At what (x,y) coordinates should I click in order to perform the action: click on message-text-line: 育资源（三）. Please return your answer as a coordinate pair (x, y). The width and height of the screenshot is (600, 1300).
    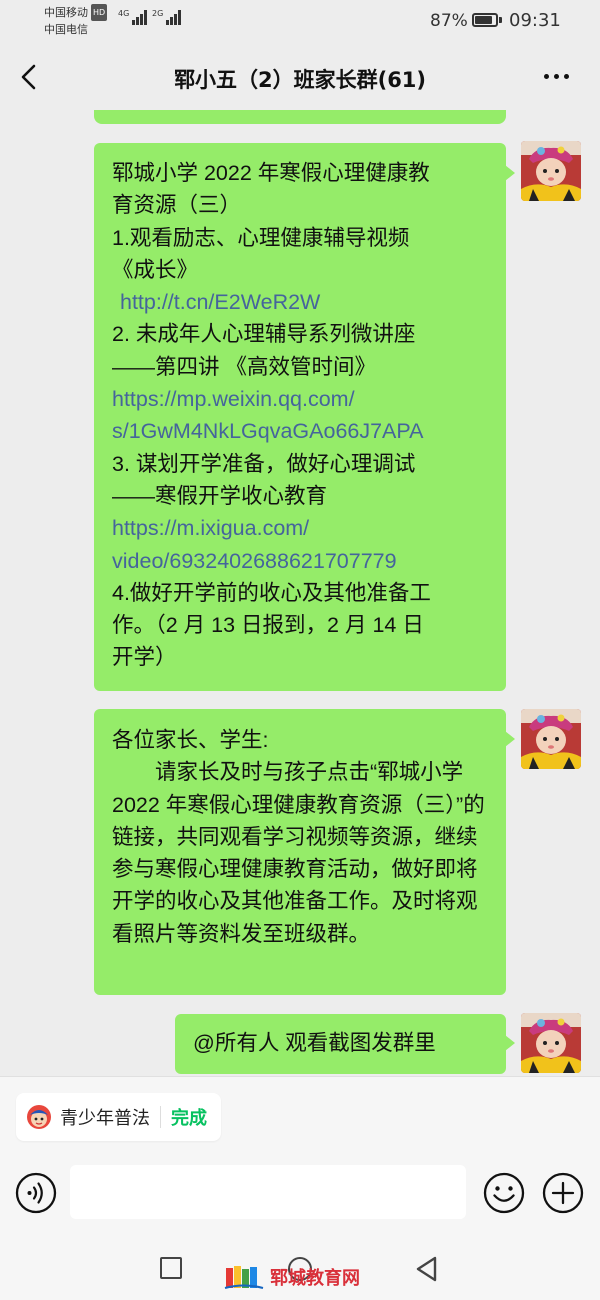
    Looking at the image, I should click on (177, 205).